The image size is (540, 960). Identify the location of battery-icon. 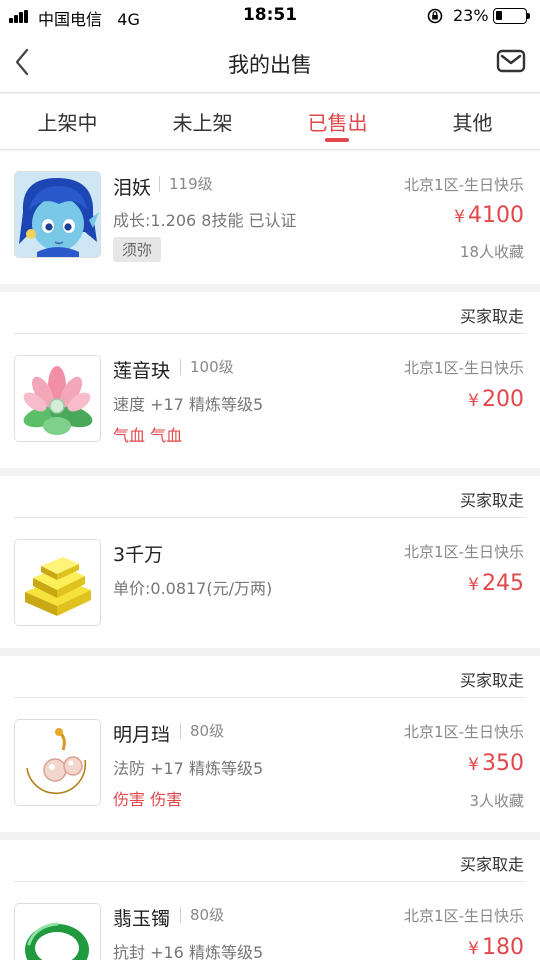
(511, 16).